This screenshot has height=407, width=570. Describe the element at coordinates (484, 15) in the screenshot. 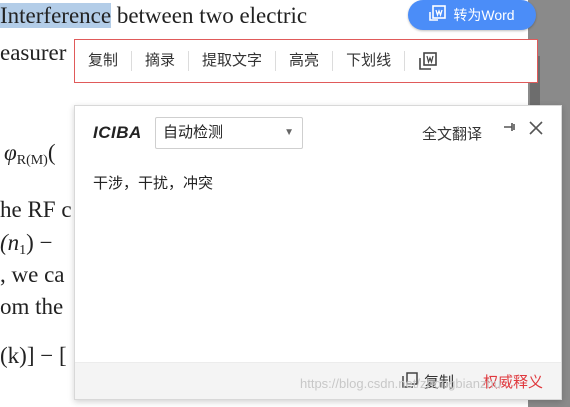

I see `convert-to-word-label: 转为Word` at that location.